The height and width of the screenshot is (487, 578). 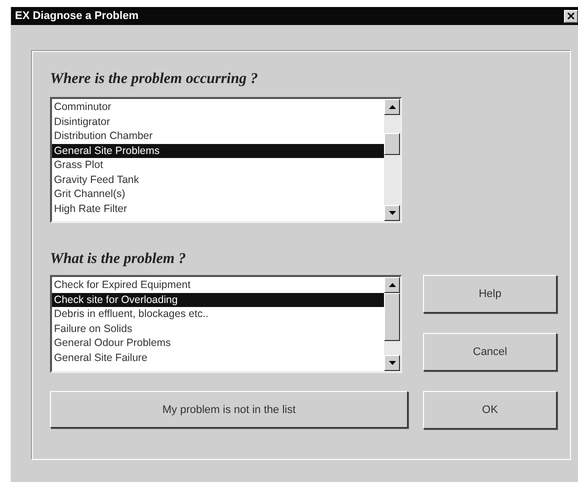 I want to click on section-heading: Where is the problem occurring ?, so click(x=154, y=80).